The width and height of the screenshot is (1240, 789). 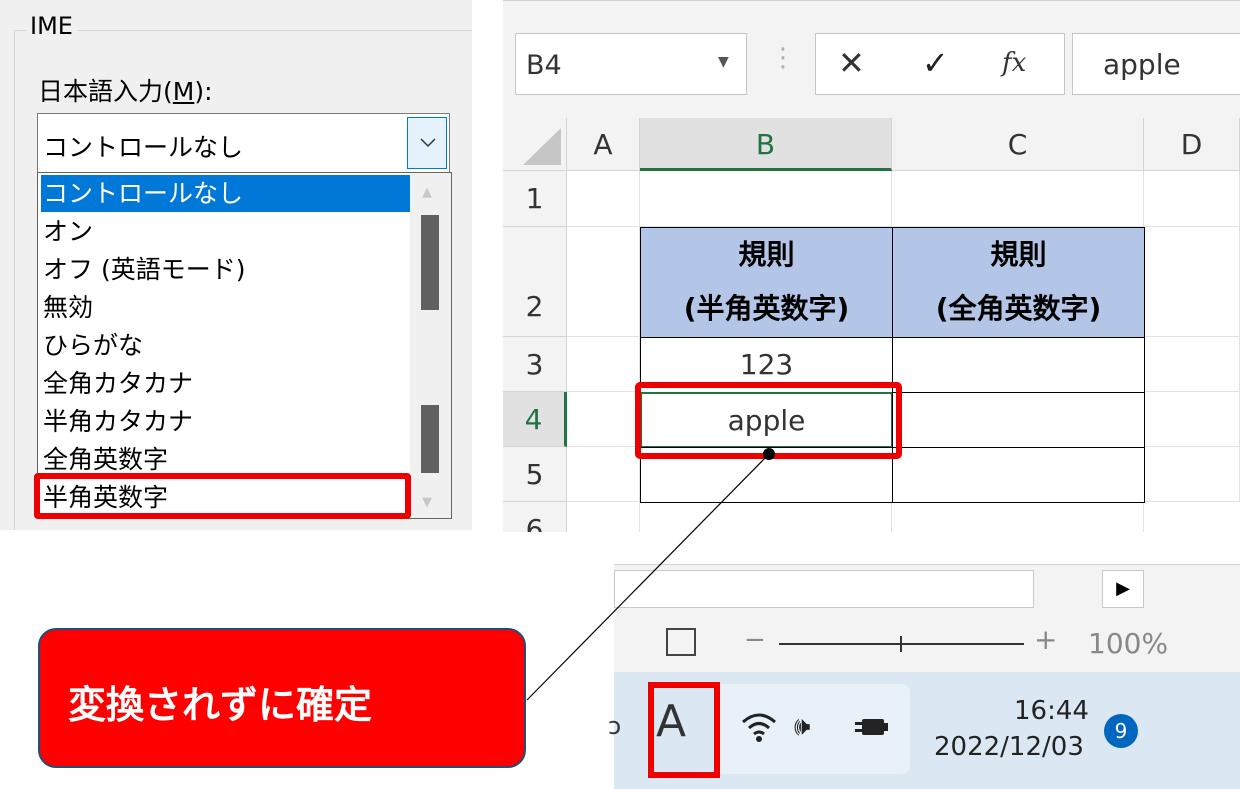 I want to click on scroll-up-arrow-icon: ▲, so click(x=427, y=192).